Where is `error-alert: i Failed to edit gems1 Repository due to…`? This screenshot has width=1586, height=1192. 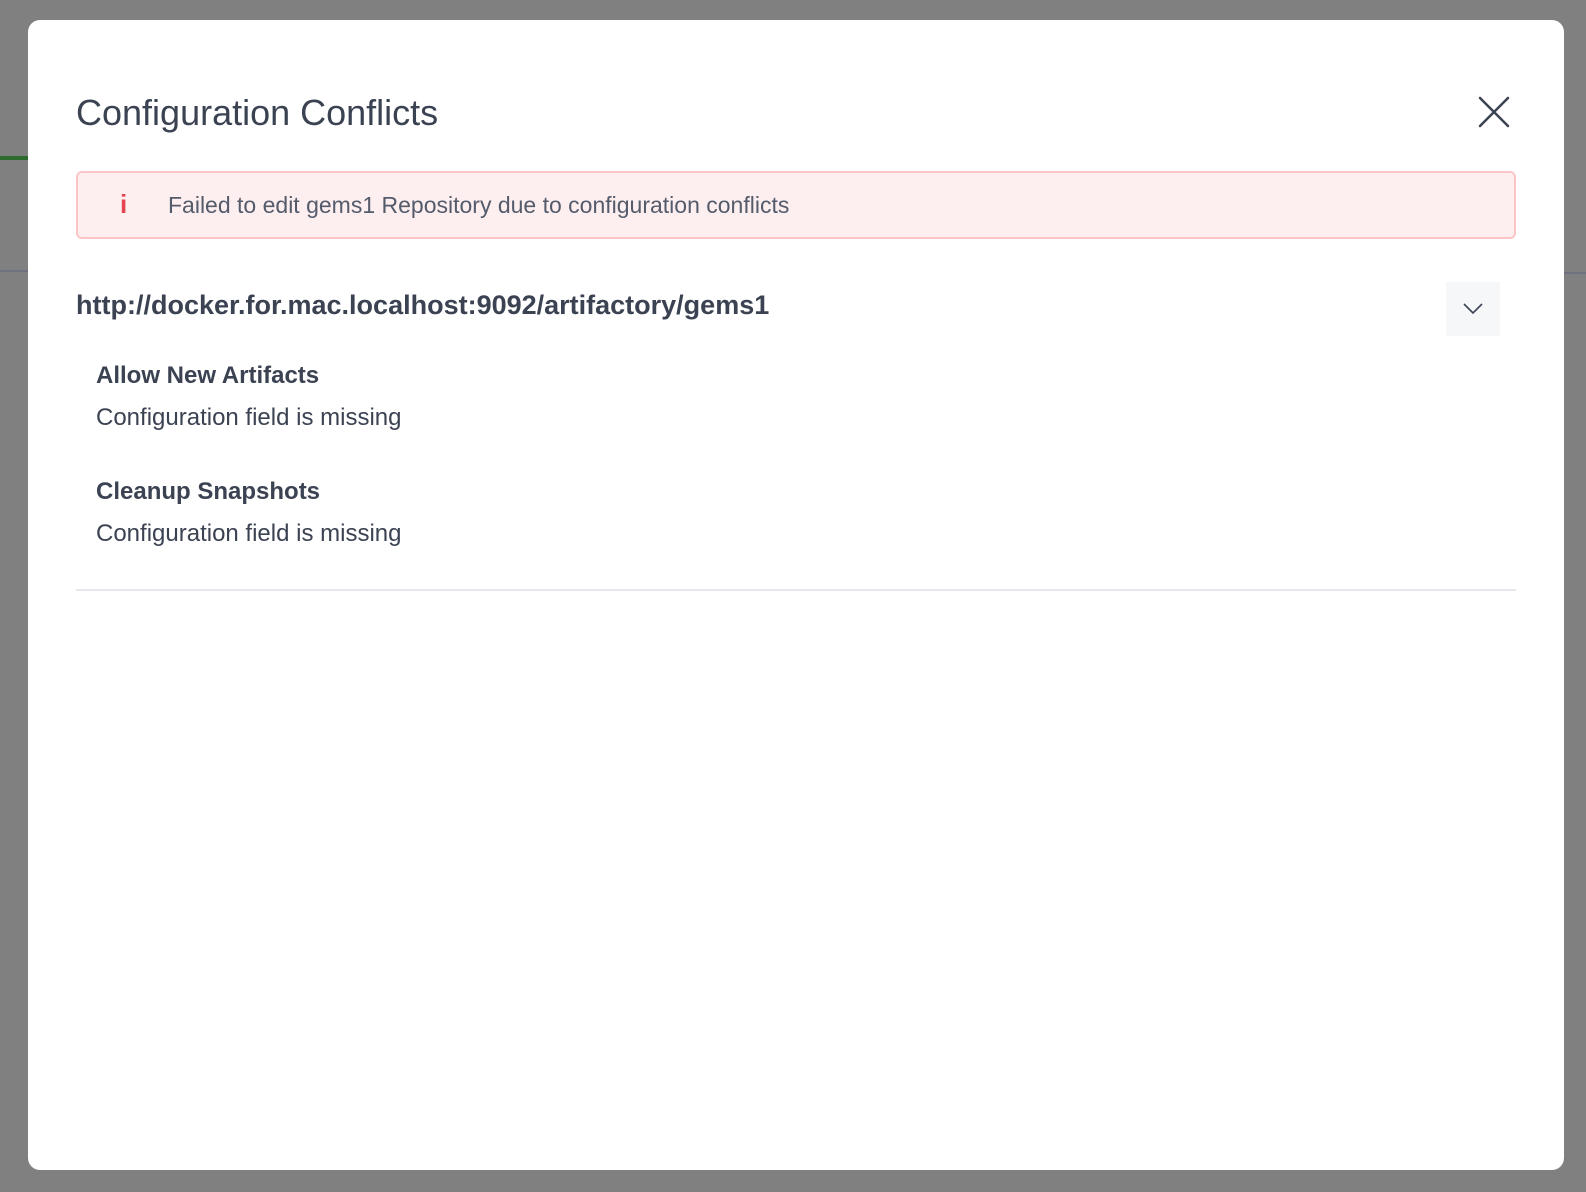 error-alert: i Failed to edit gems1 Repository due to… is located at coordinates (796, 205).